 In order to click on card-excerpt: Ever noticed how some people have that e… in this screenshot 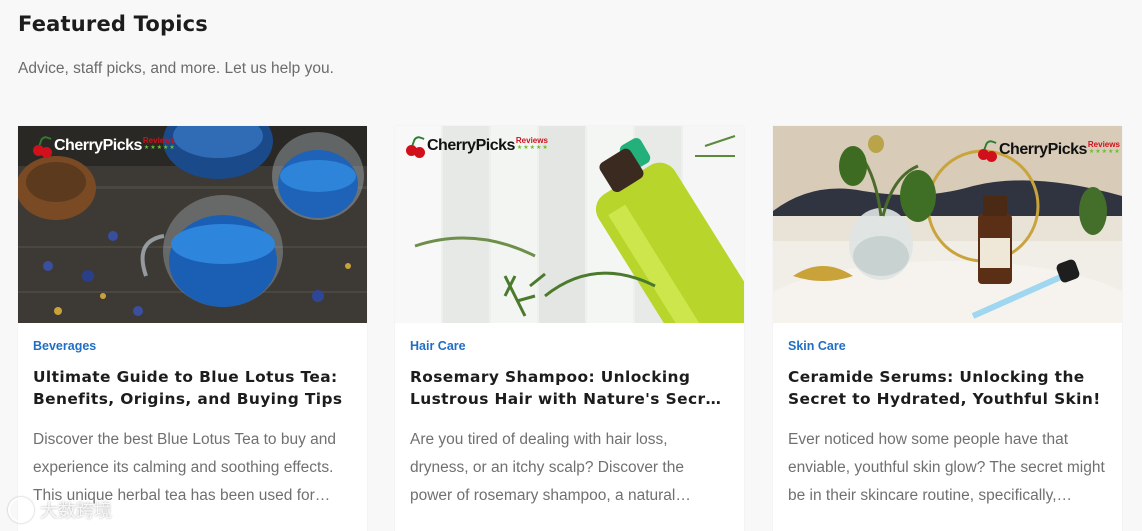, I will do `click(946, 467)`.